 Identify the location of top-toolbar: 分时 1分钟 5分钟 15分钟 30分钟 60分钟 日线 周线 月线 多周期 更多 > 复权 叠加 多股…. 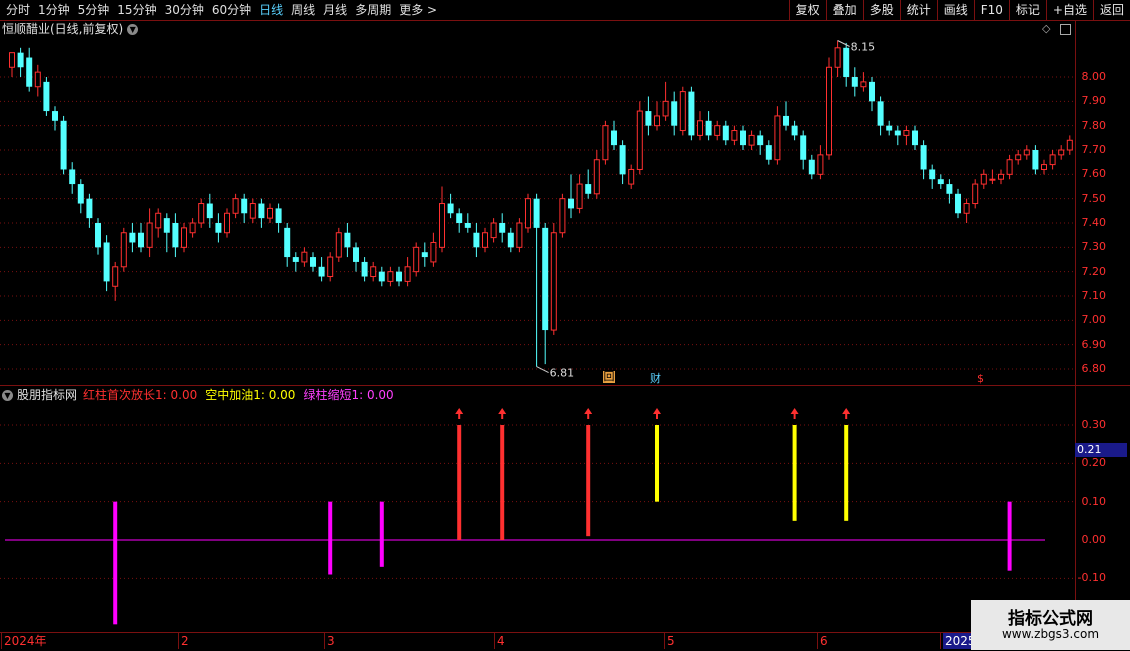
(565, 10).